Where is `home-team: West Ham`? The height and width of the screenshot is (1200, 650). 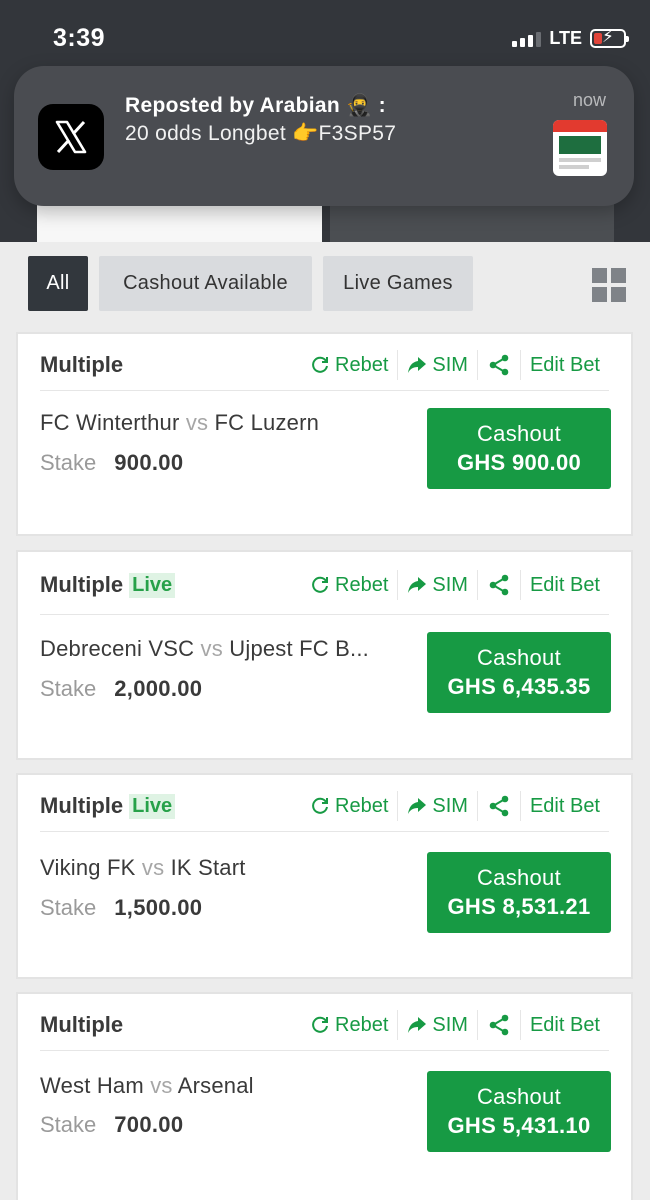
home-team: West Ham is located at coordinates (92, 1085).